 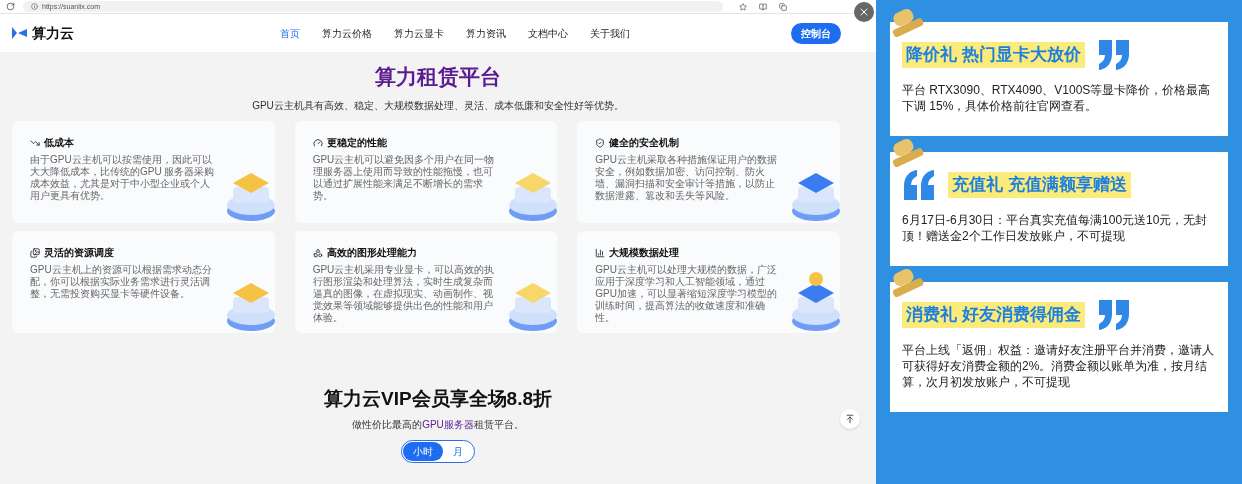 I want to click on copy-icon, so click(x=783, y=6).